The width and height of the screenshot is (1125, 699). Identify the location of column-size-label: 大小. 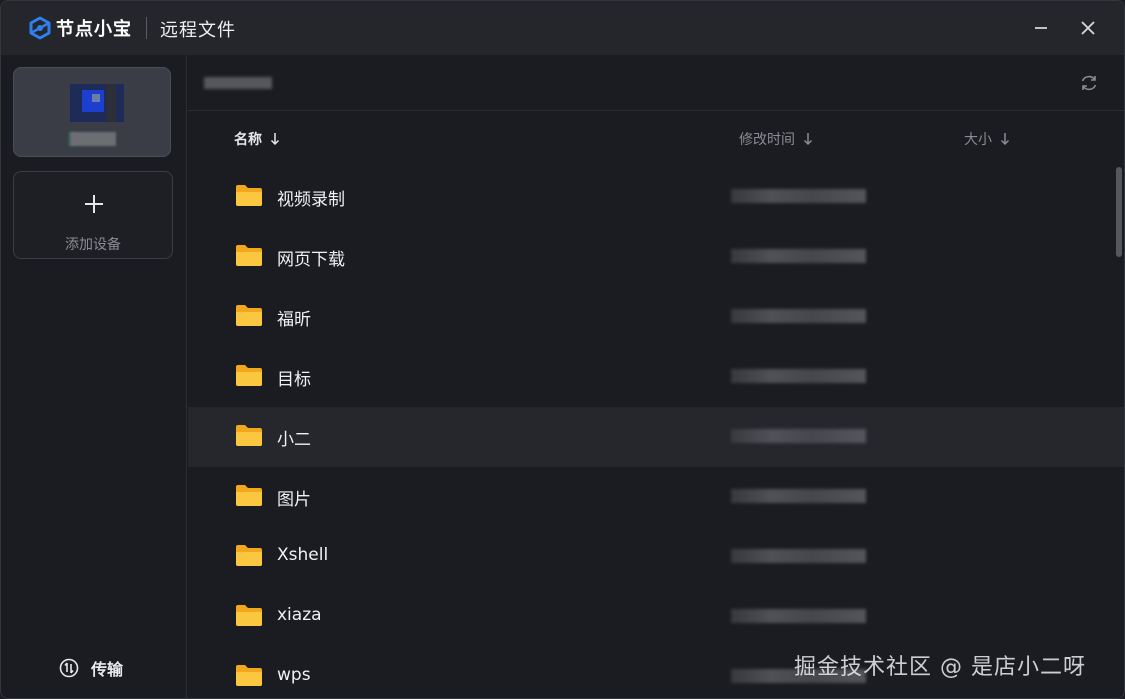
(978, 140).